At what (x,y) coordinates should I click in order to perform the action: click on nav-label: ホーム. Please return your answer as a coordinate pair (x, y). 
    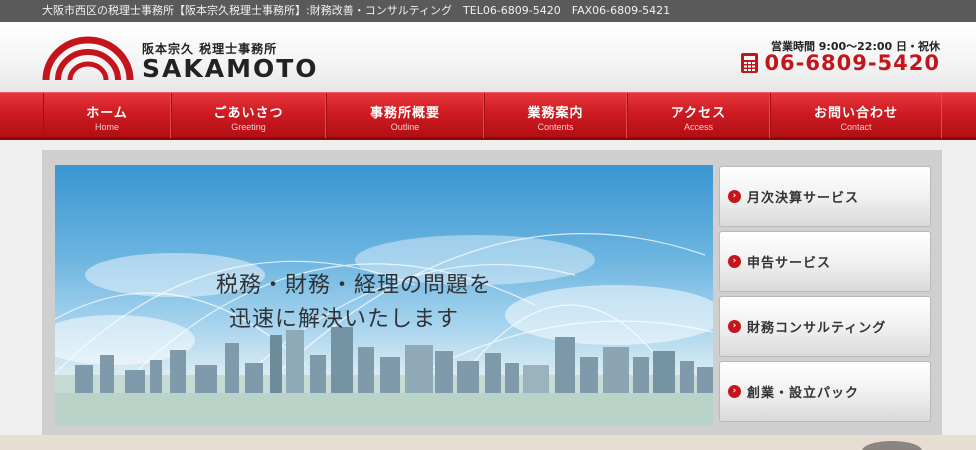
    Looking at the image, I should click on (107, 113).